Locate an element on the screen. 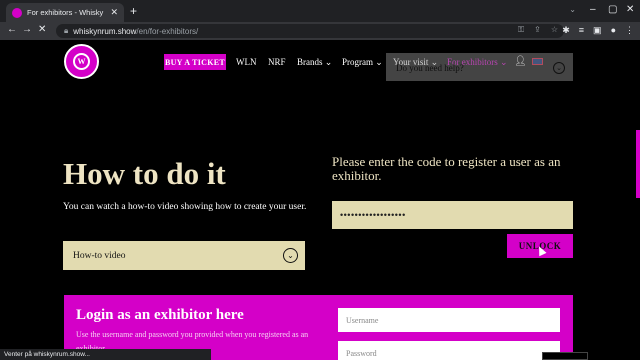 The height and width of the screenshot is (360, 640). nav-program: Program ⌄ is located at coordinates (362, 62).